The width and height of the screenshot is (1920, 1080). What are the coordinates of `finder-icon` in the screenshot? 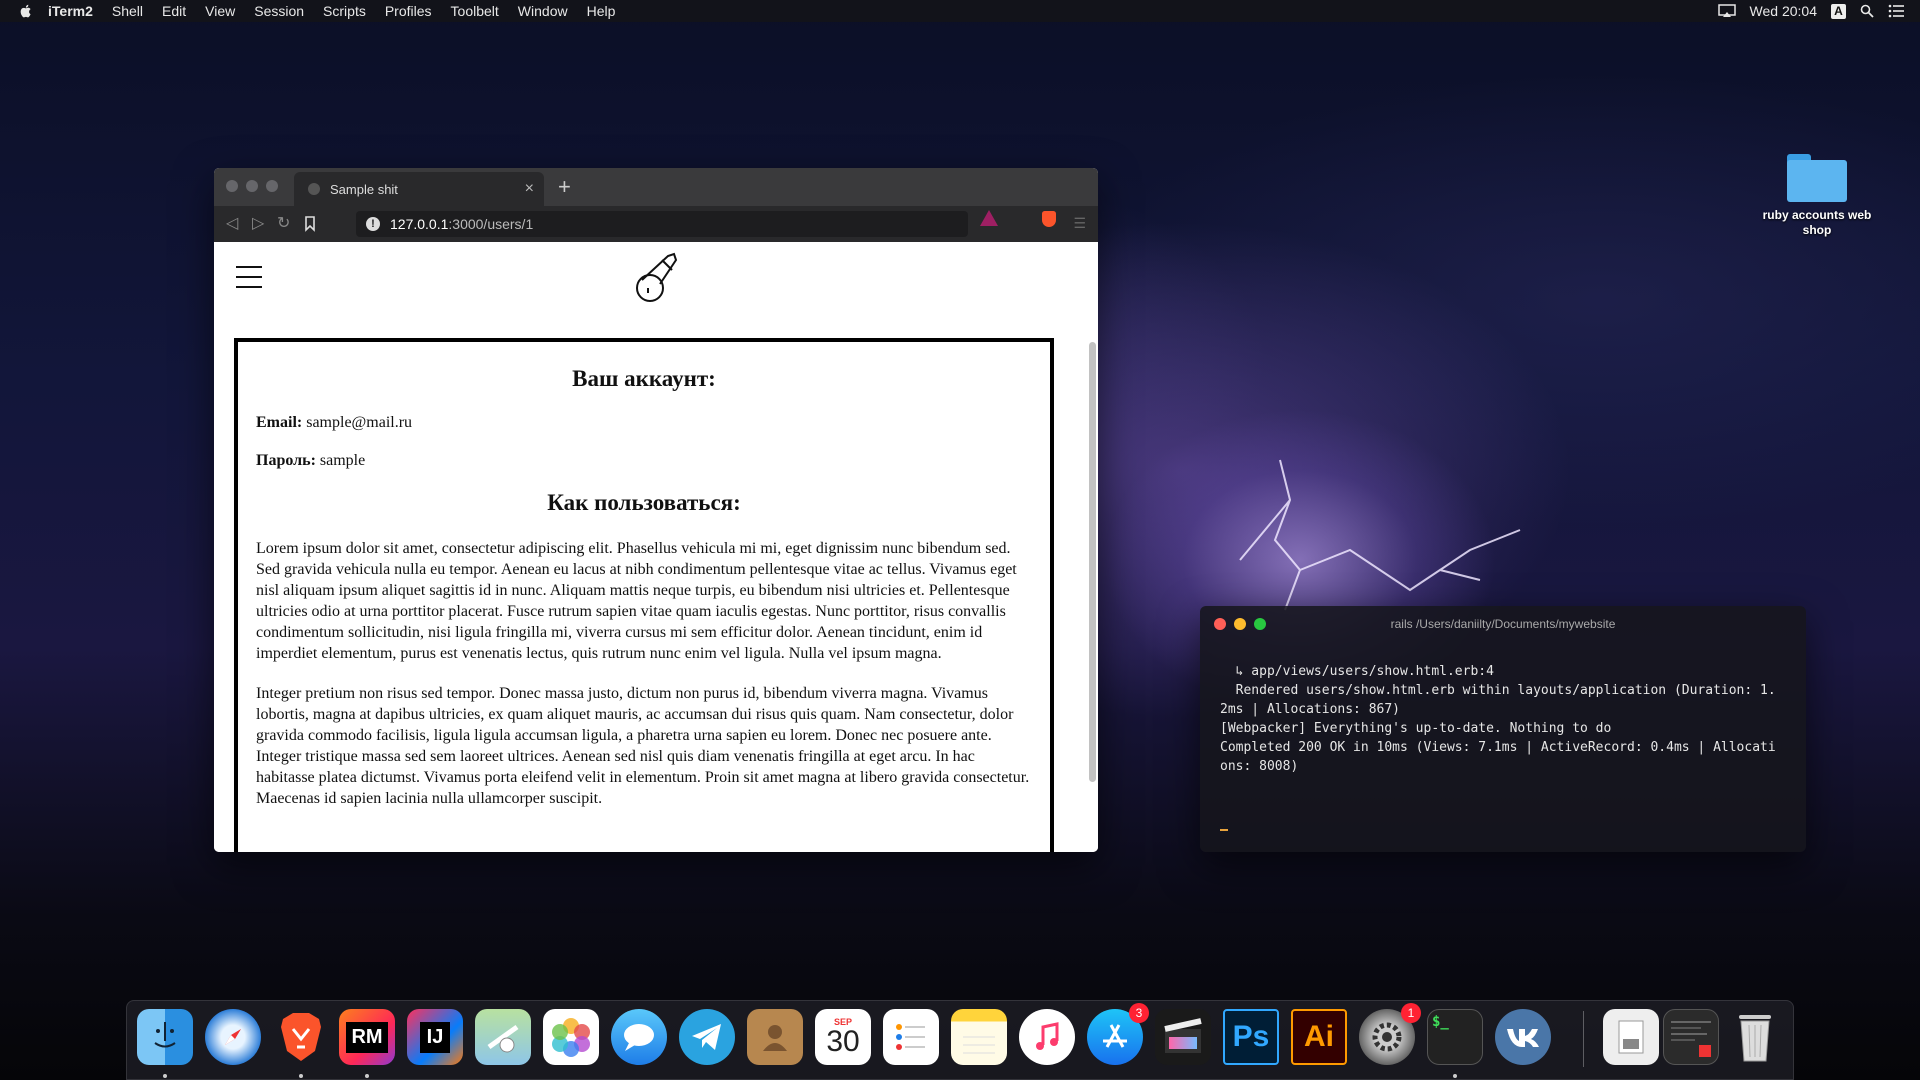 It's located at (165, 1037).